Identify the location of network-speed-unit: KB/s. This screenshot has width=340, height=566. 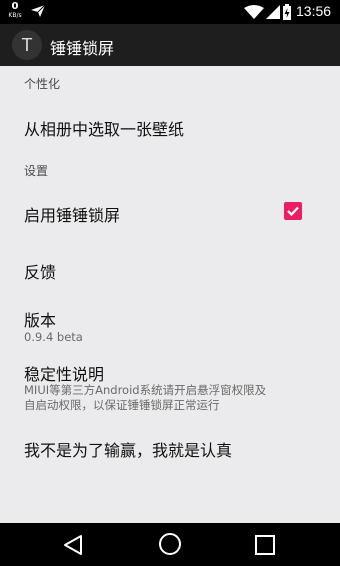
(15, 15).